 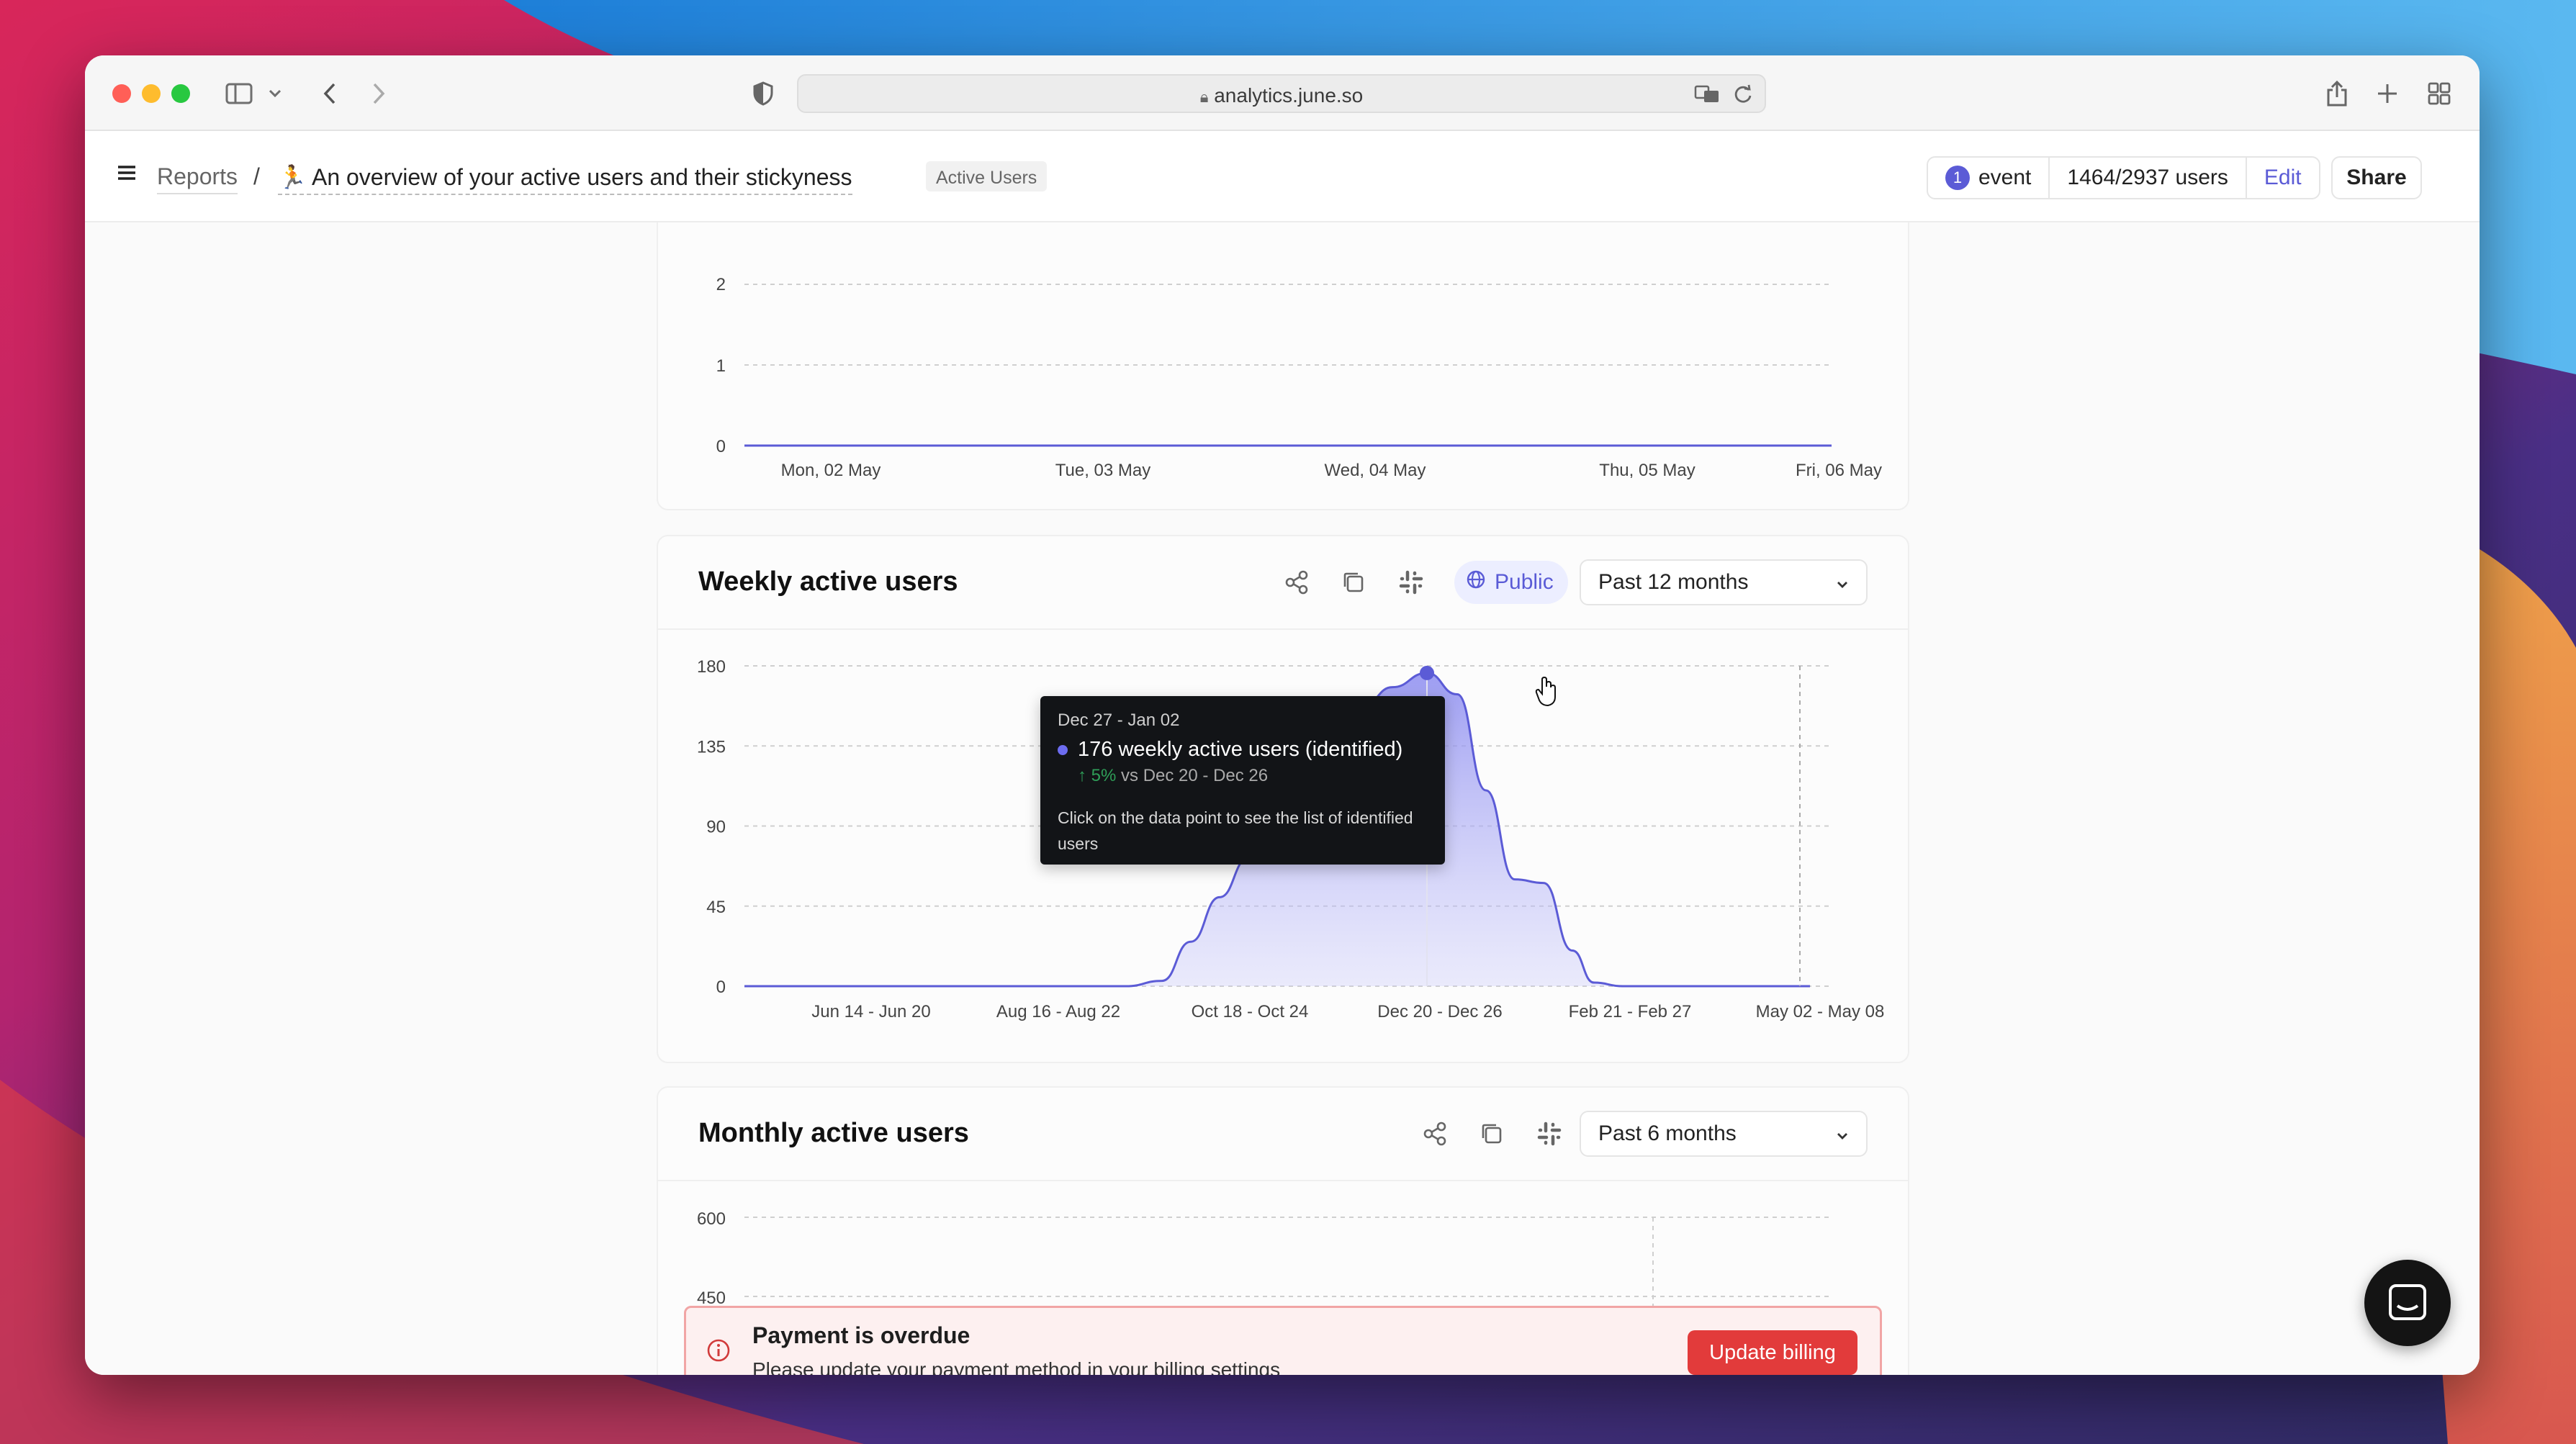 What do you see at coordinates (711, 667) in the screenshot?
I see `y-tick-label: 180` at bounding box center [711, 667].